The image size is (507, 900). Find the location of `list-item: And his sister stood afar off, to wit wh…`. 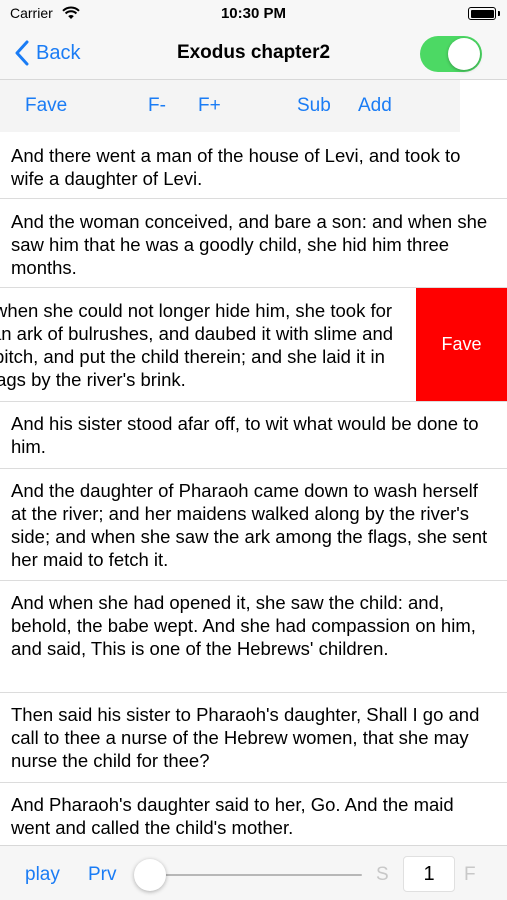

list-item: And his sister stood afar off, to wit wh… is located at coordinates (253, 435).